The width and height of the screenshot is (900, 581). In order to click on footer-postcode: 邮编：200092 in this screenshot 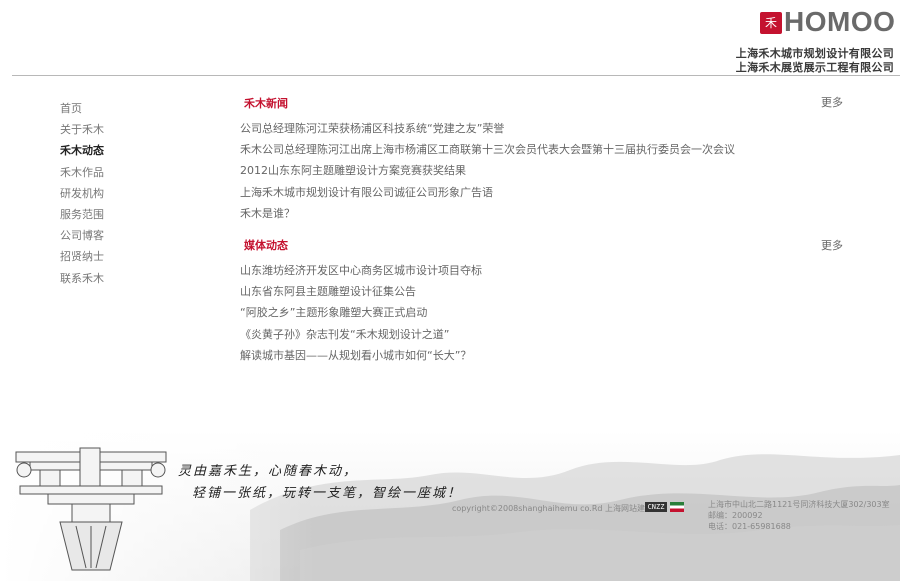, I will do `click(735, 515)`.